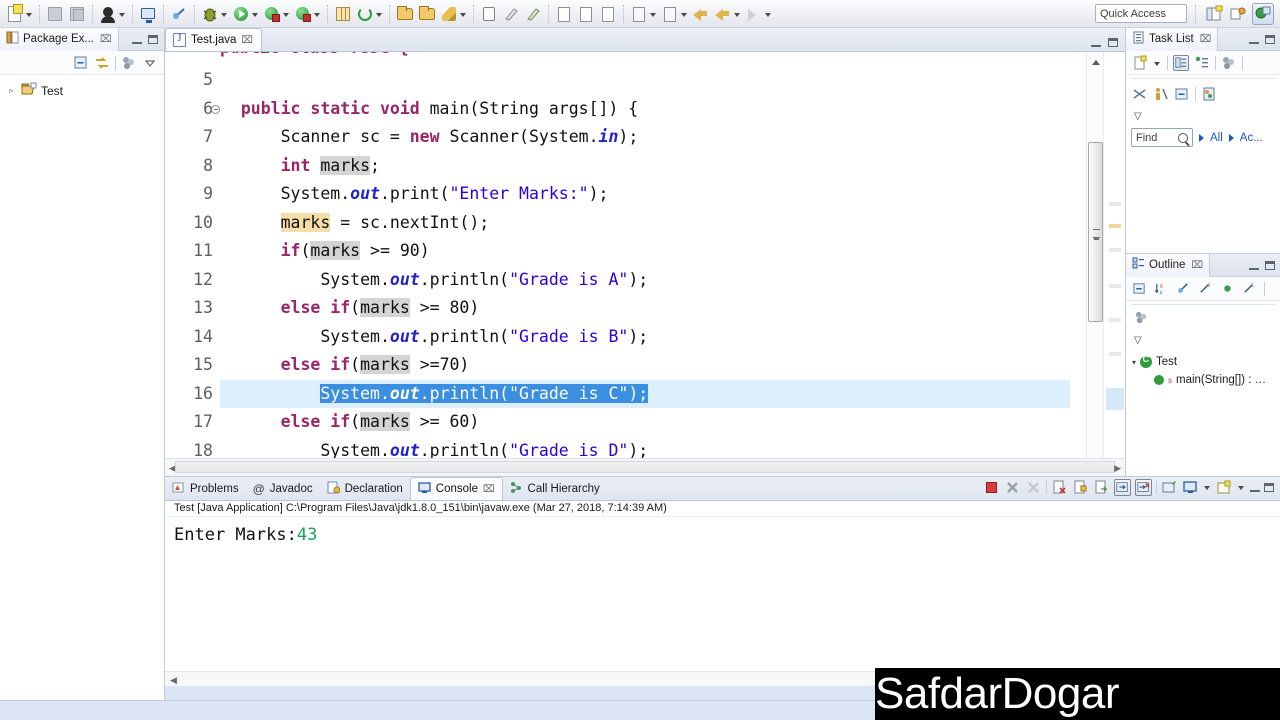 Image resolution: width=1280 pixels, height=720 pixels. What do you see at coordinates (59, 39) in the screenshot?
I see `tab-package-explorer: Package Ex... ⌧` at bounding box center [59, 39].